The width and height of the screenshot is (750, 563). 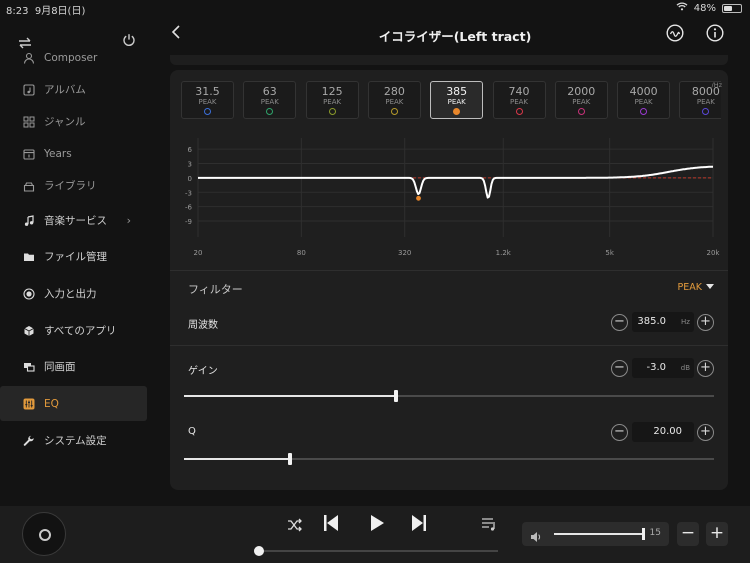 What do you see at coordinates (29, 58) in the screenshot?
I see `person-icon` at bounding box center [29, 58].